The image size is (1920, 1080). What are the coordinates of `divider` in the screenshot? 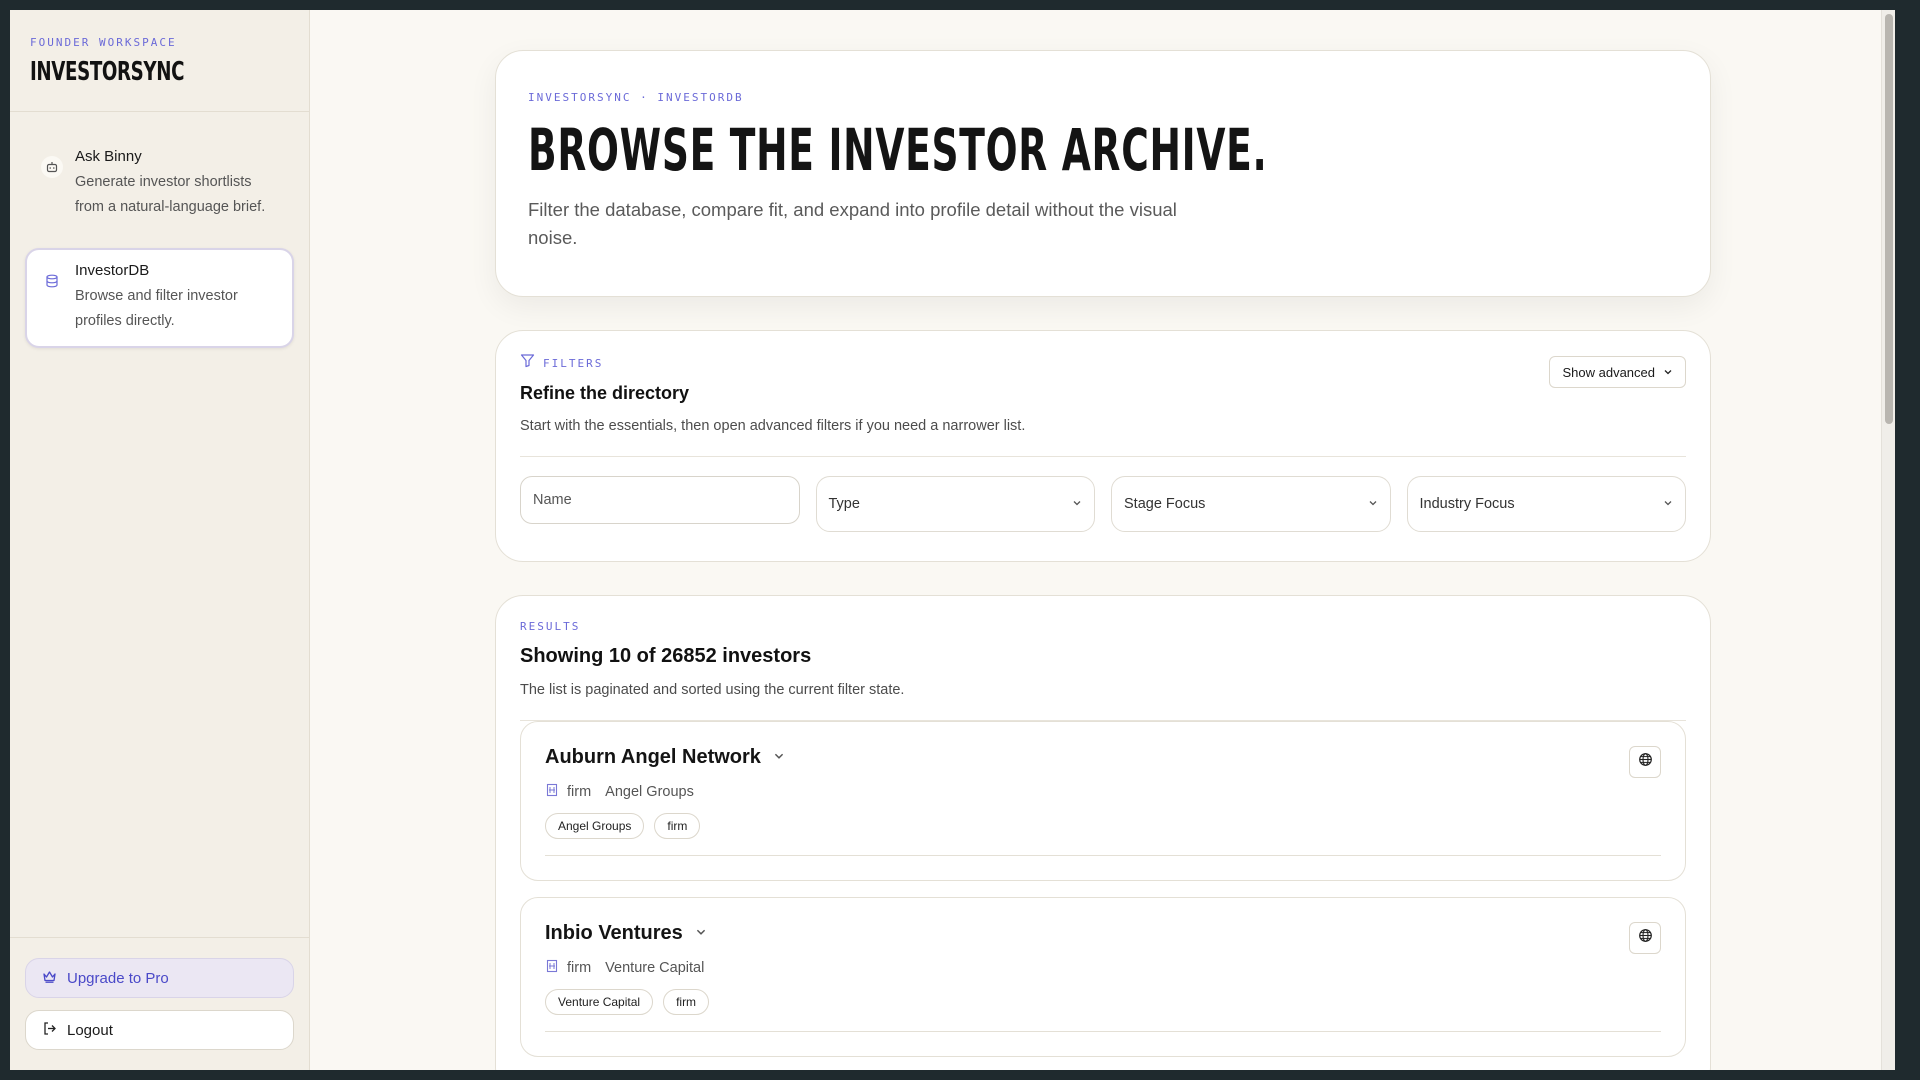 It's located at (1103, 456).